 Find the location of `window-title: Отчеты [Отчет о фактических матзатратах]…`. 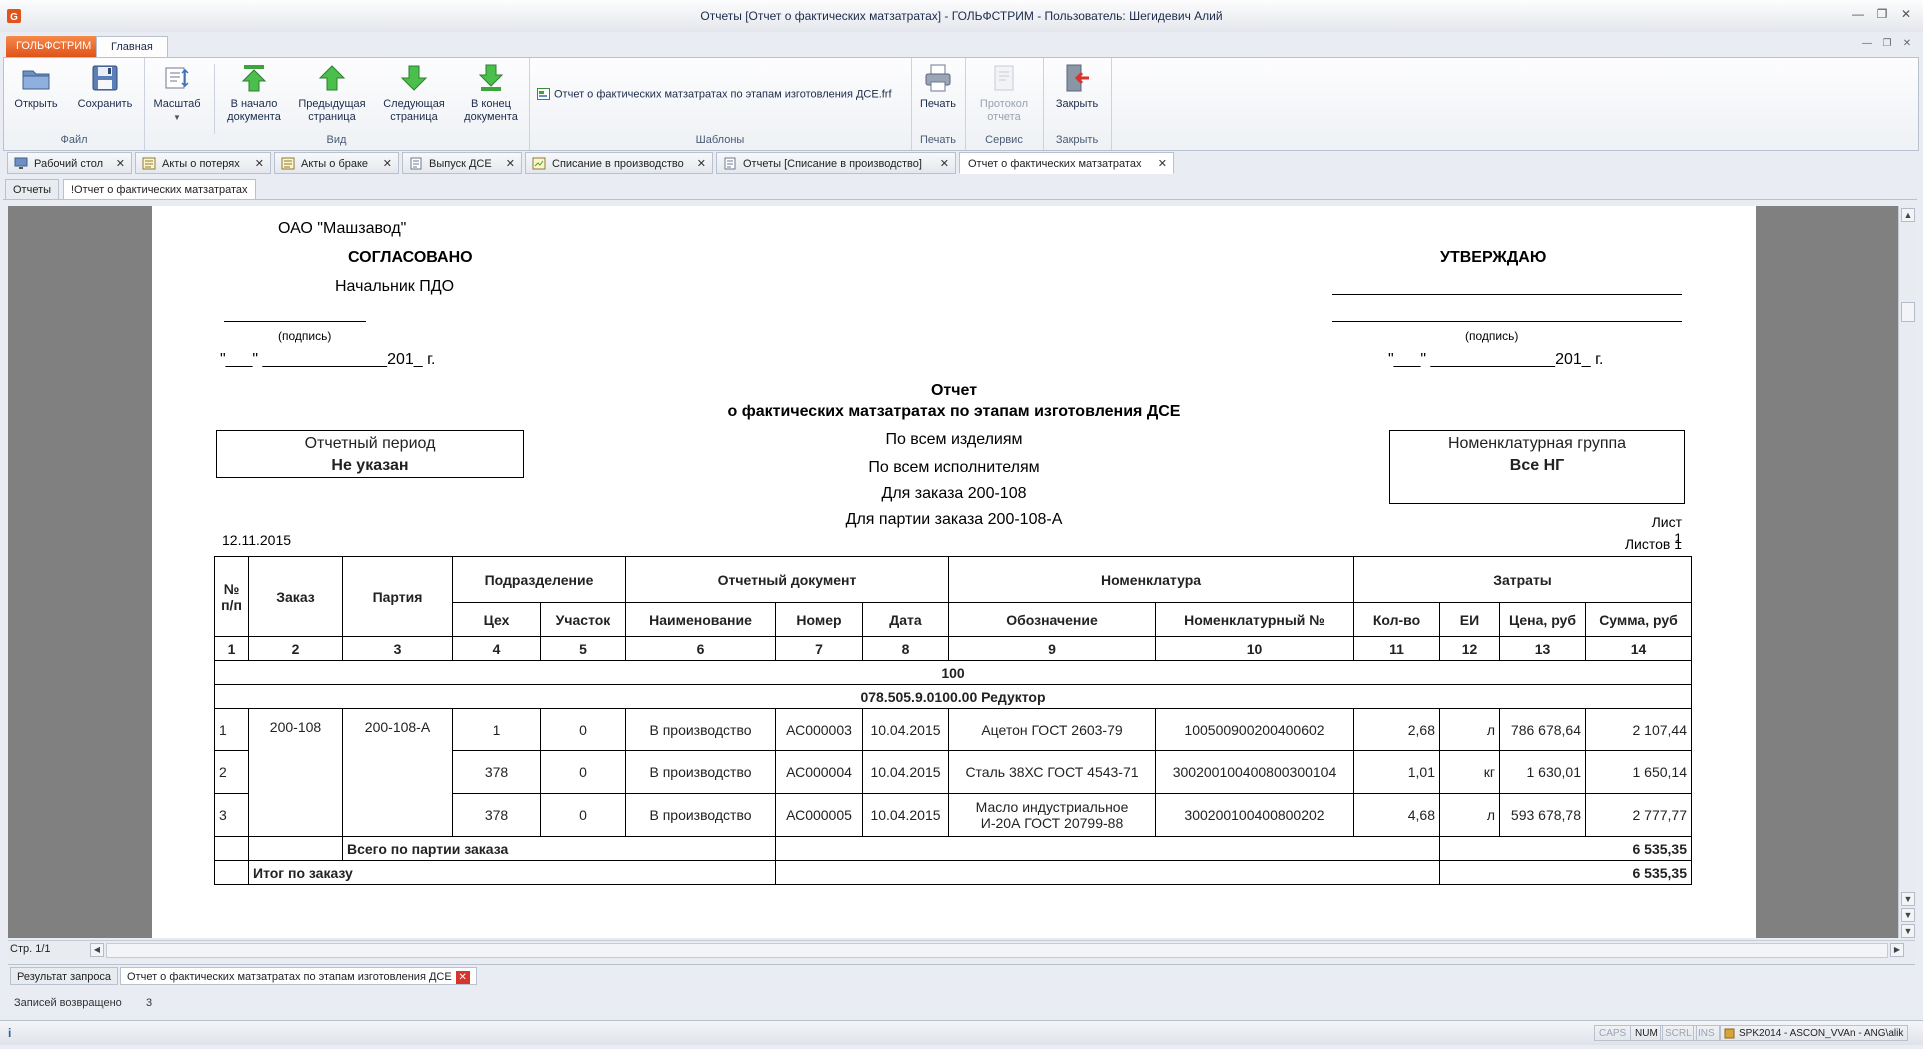

window-title: Отчеты [Отчет о фактических матзатратах]… is located at coordinates (961, 16).